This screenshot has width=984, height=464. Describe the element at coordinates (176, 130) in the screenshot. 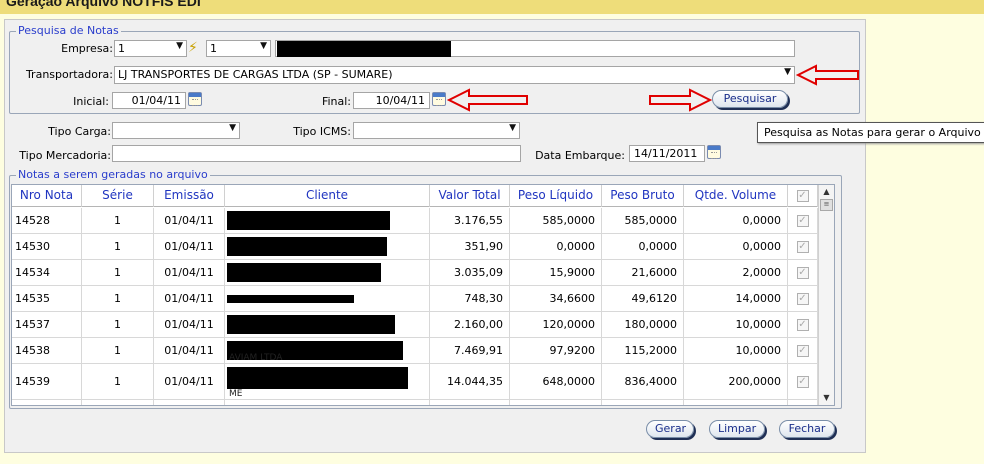

I see `tipo-carga-select: ▼` at that location.